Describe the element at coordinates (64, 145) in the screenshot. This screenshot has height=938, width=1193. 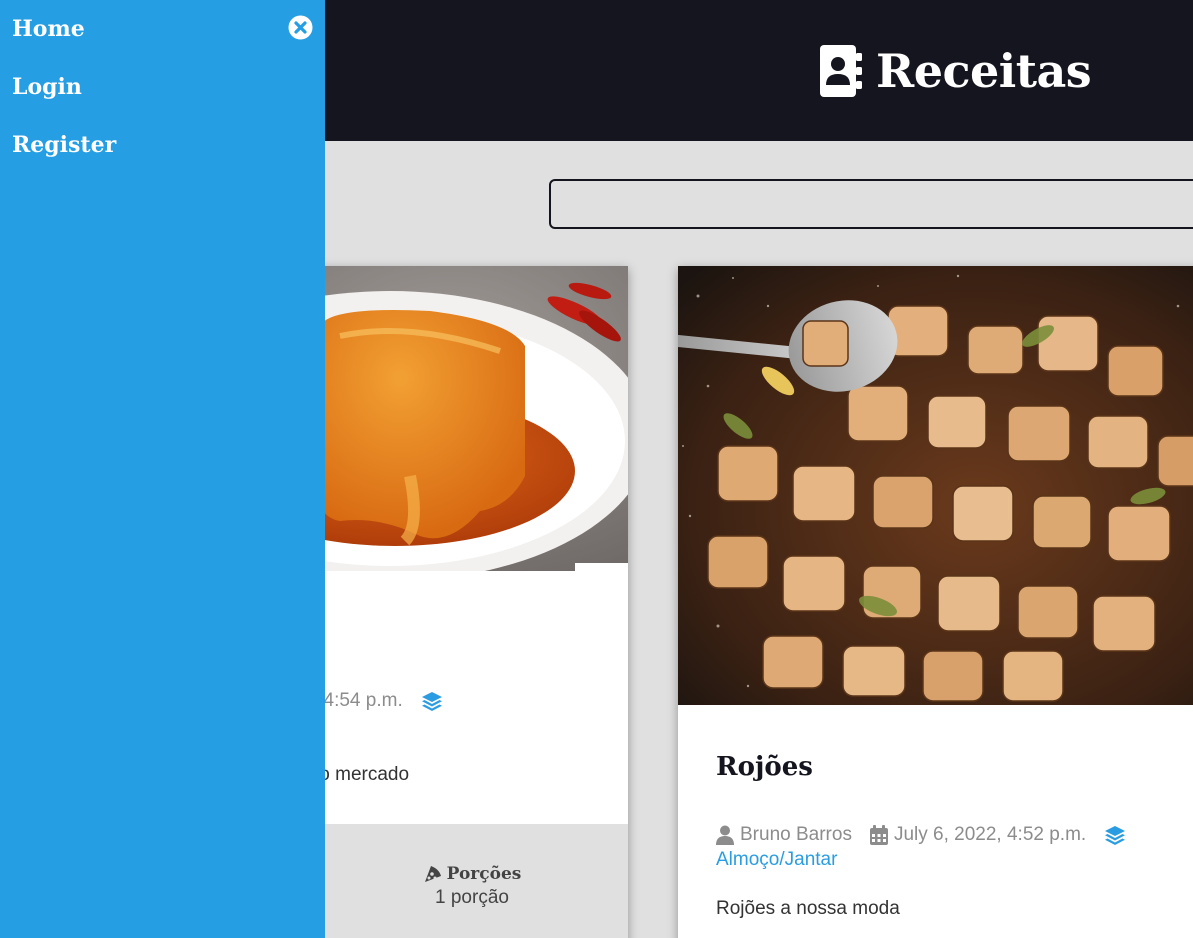
I see `sidebar-item-register: Register` at that location.